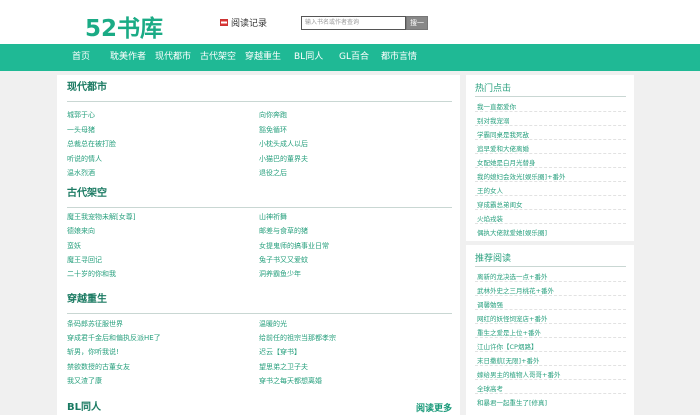  I want to click on read-more-link: 阅读更多, so click(434, 407).